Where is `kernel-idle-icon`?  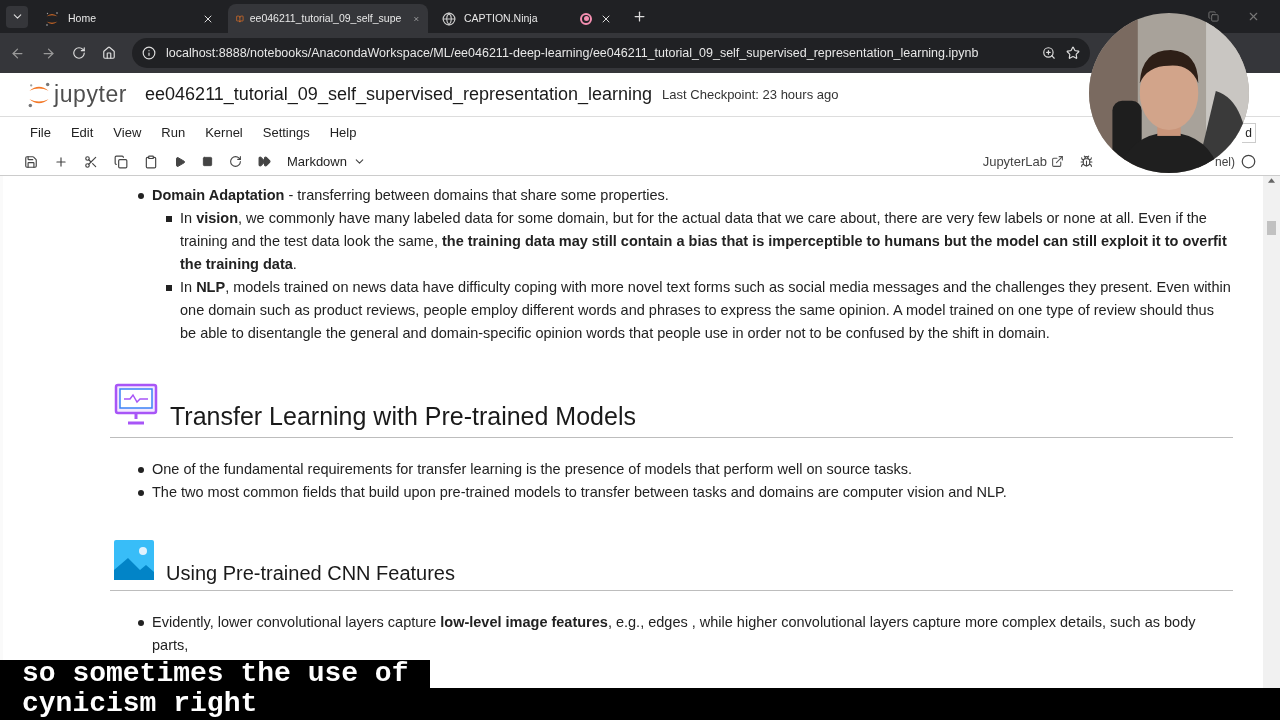 kernel-idle-icon is located at coordinates (1248, 161).